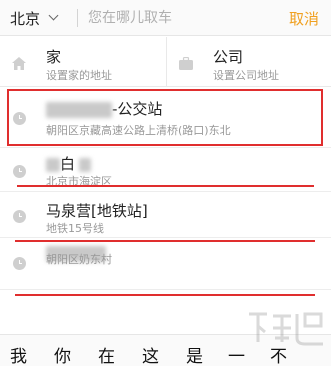 The image size is (331, 366). Describe the element at coordinates (248, 62) in the screenshot. I see `company-shortcut: 公司 设置公司地址` at that location.